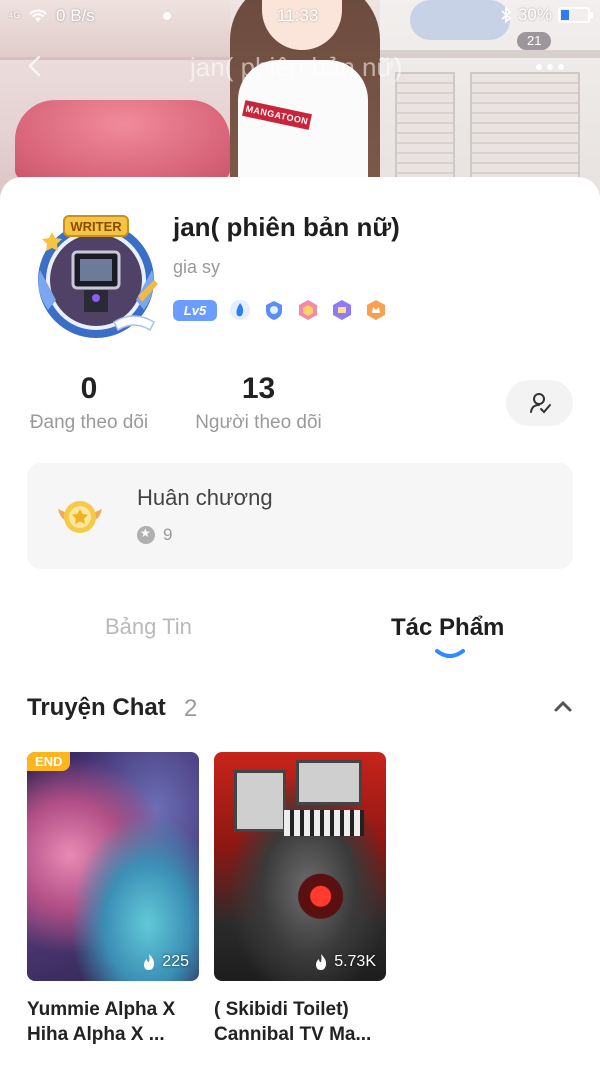 This screenshot has height=1067, width=600. I want to click on followers-count: 13, so click(258, 388).